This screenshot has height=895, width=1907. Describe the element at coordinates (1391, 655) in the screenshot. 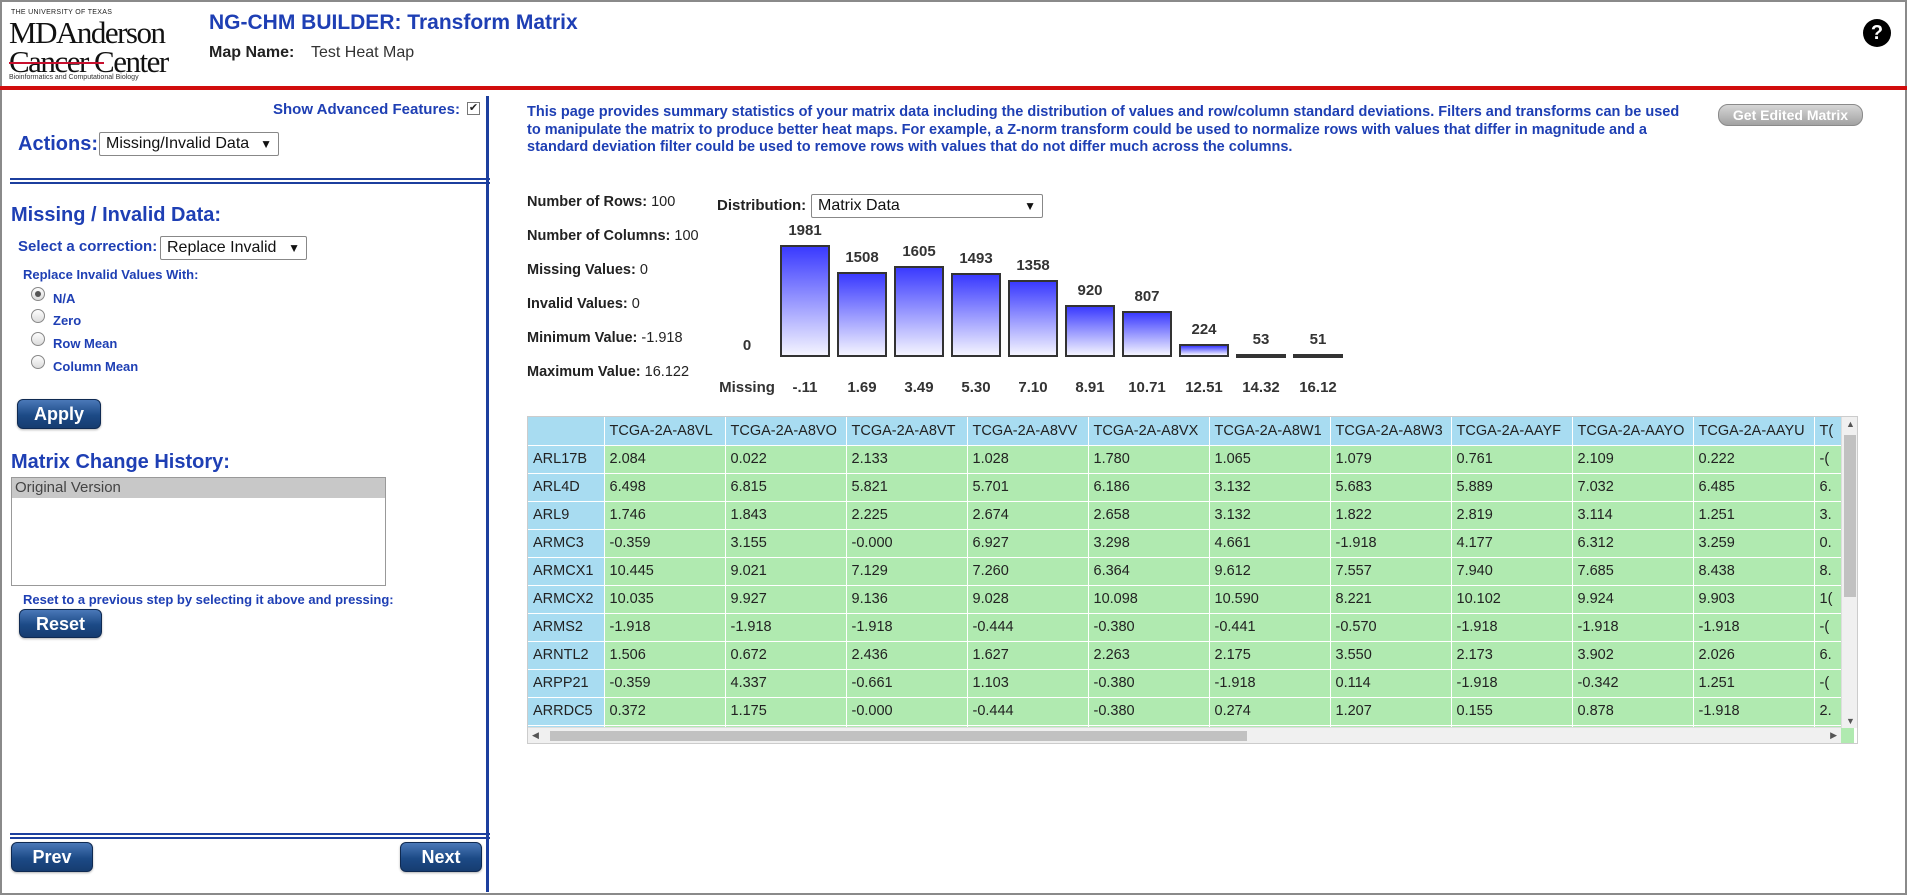

I see `table-cell: 3.550` at that location.